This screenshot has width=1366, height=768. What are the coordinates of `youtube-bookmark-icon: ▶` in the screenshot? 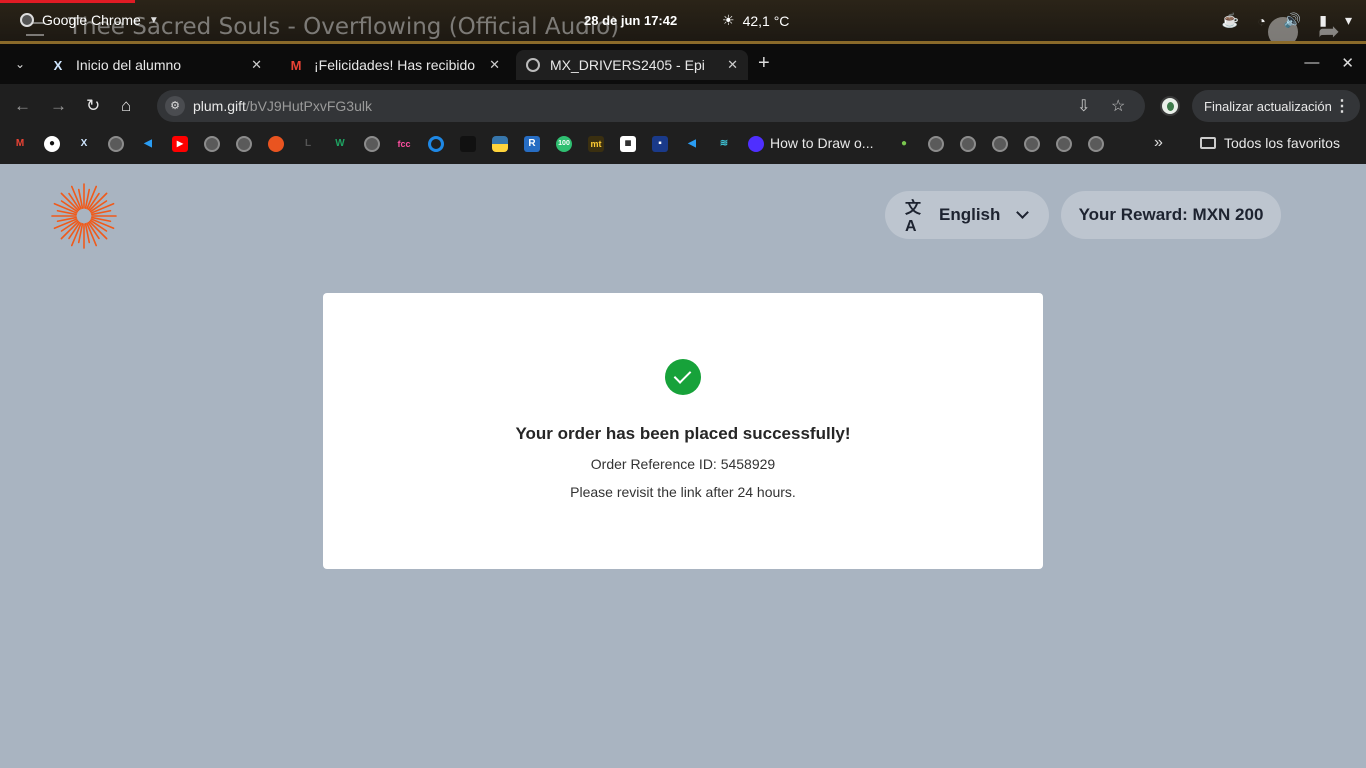 It's located at (180, 144).